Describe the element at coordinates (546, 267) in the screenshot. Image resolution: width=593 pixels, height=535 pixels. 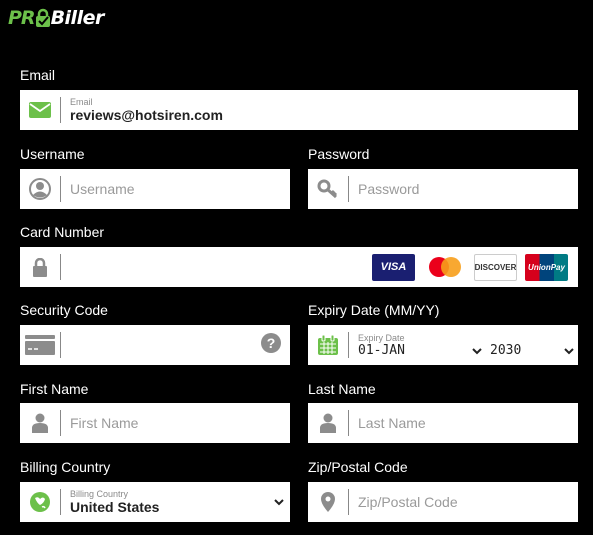
I see `unionpay-logo-icon: UnionPay` at that location.